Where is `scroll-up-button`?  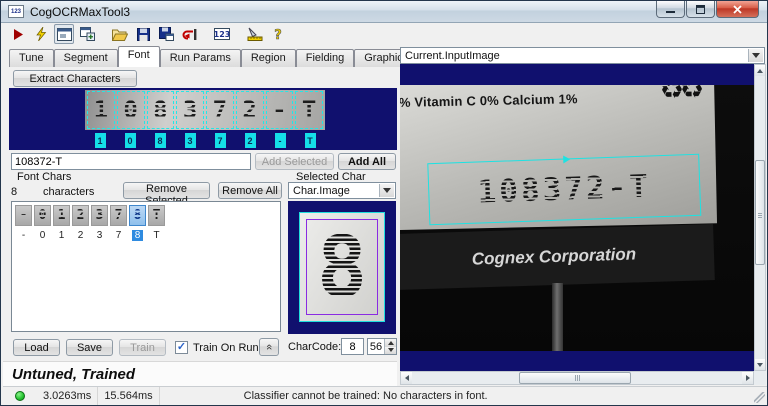 scroll-up-button is located at coordinates (760, 70).